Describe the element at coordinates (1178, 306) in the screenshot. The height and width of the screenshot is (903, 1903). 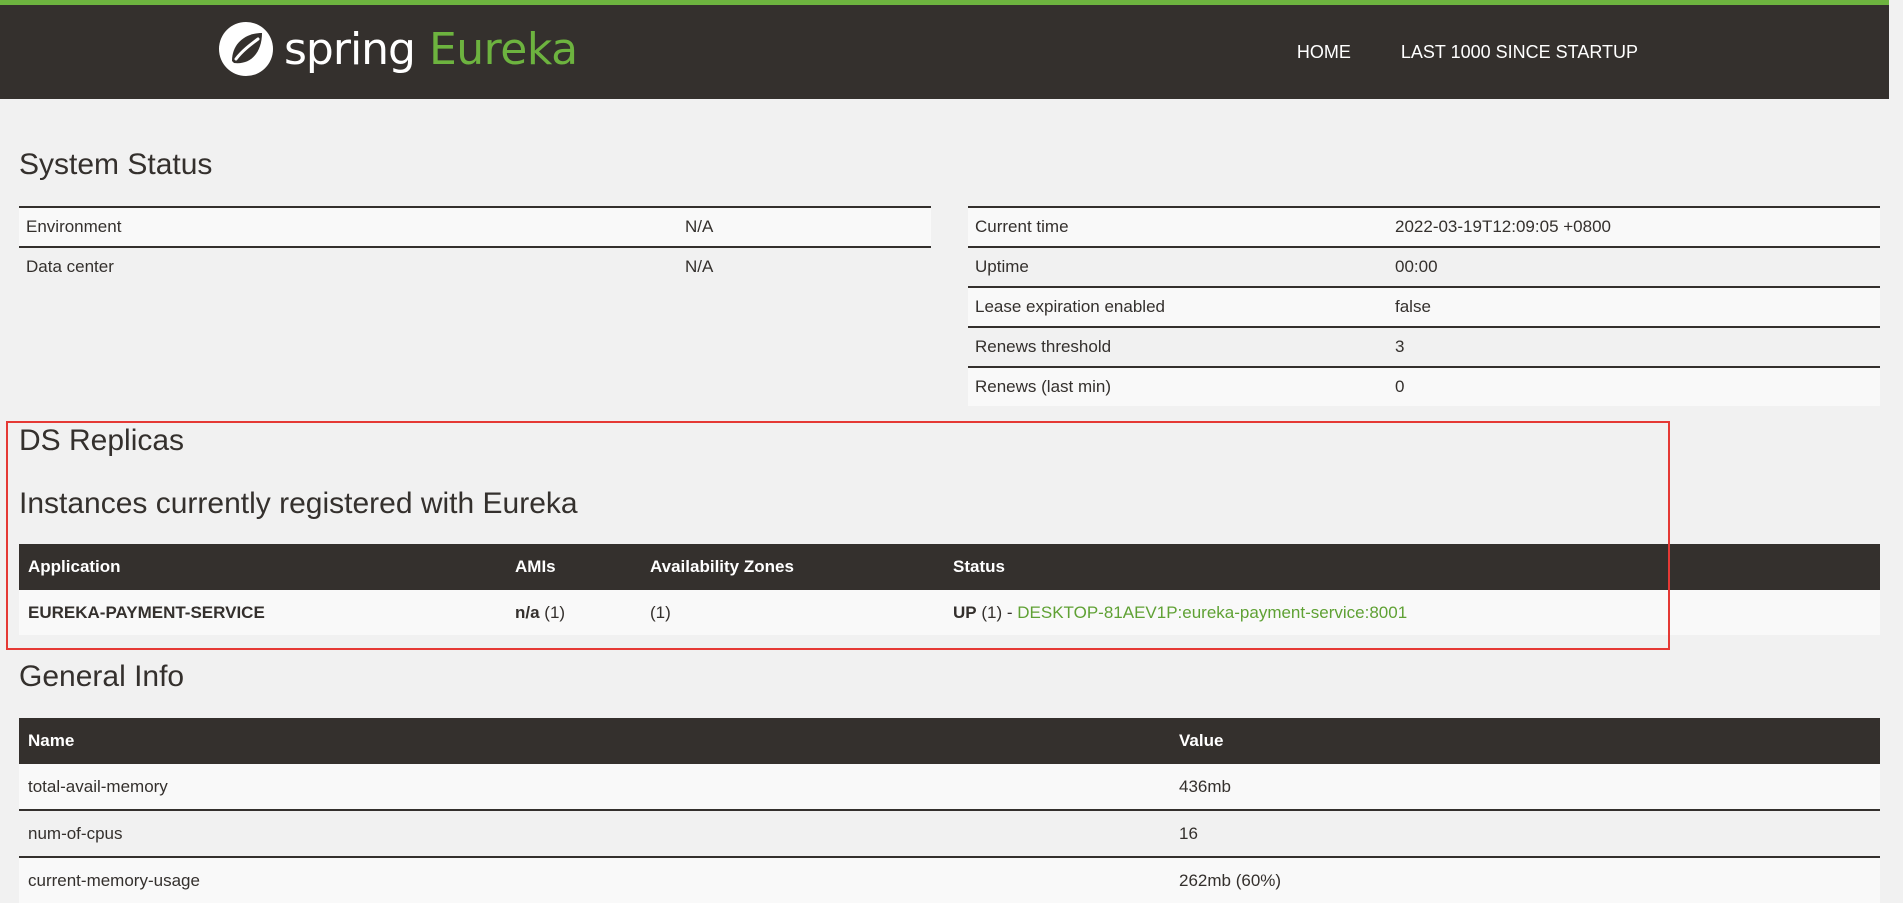
I see `status-label: Lease expiration enabled` at that location.